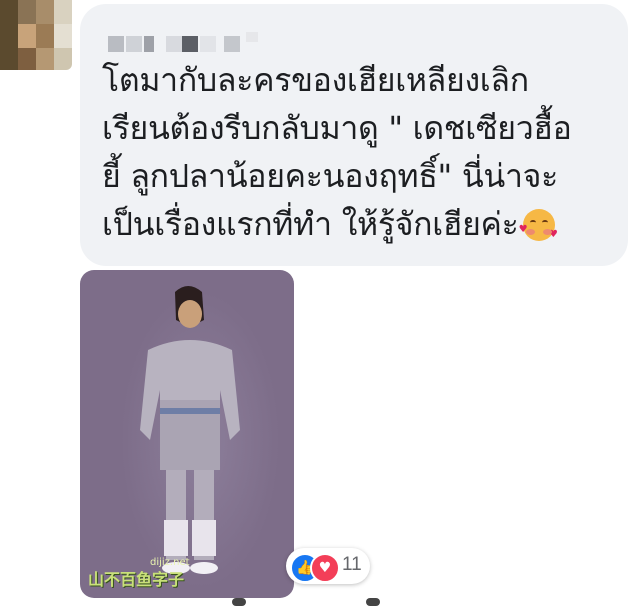  I want to click on reaction-summary: 👍 ♥ 11, so click(328, 566).